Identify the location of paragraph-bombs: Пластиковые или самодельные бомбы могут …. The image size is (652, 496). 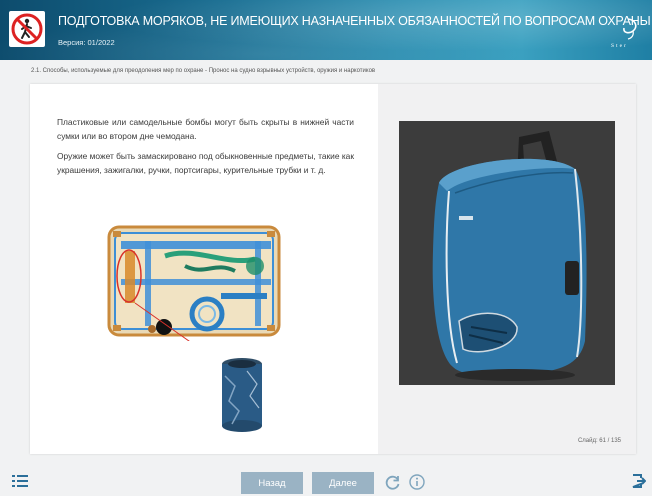
(205, 129).